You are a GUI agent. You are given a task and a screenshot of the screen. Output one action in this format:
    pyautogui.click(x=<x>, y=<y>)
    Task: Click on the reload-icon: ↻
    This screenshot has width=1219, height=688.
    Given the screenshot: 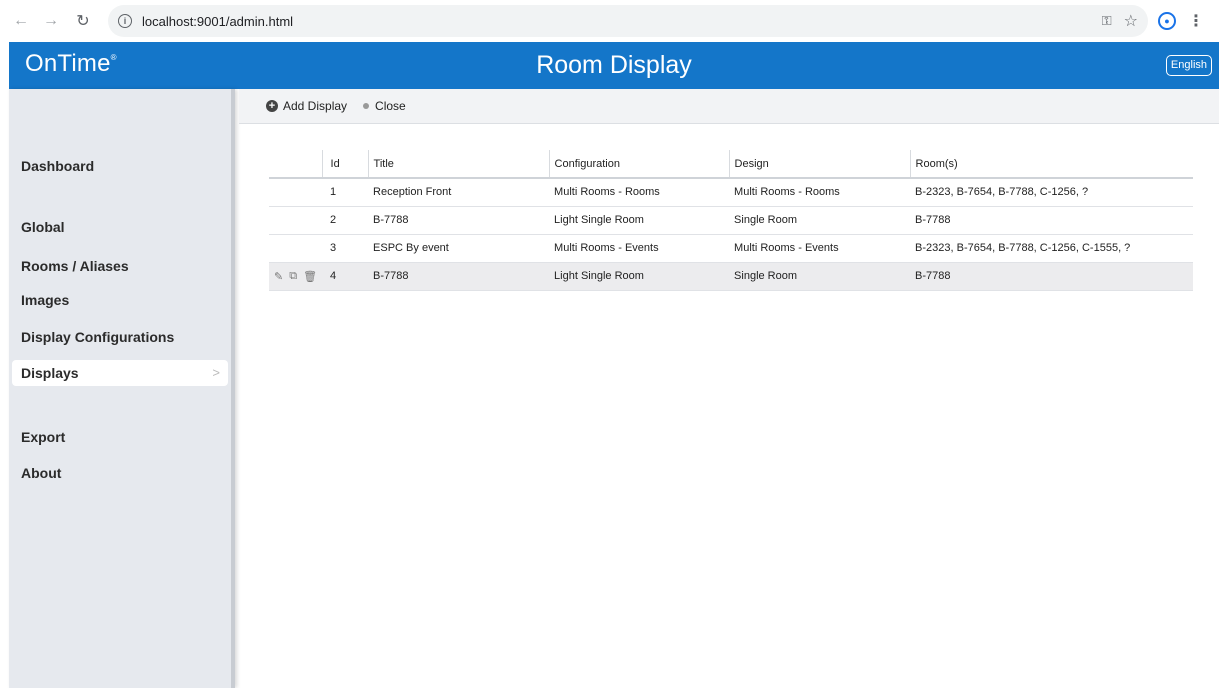 What is the action you would take?
    pyautogui.click(x=83, y=21)
    